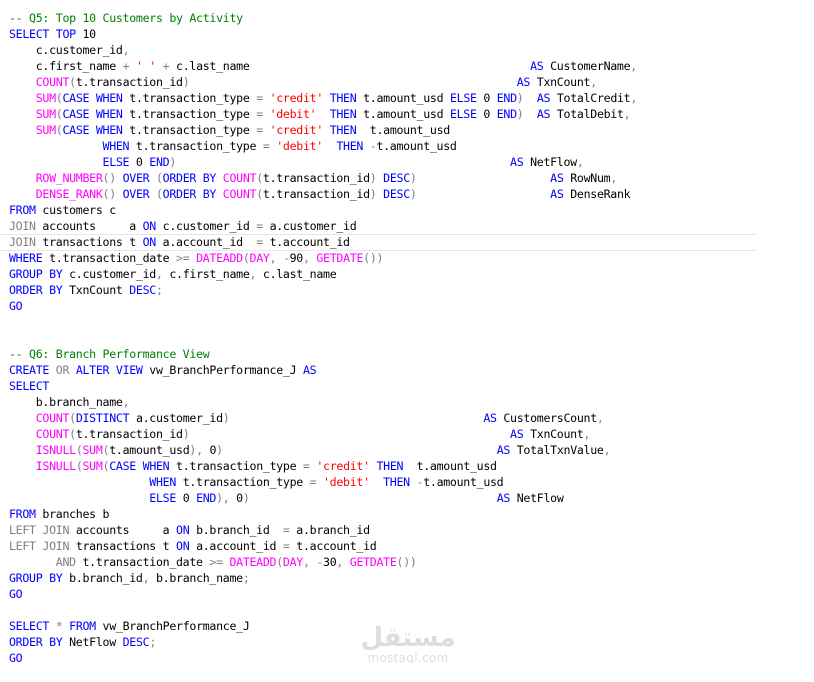  Describe the element at coordinates (323, 642) in the screenshot. I see `code-line: ORDER BY NetFlow DESC;` at that location.